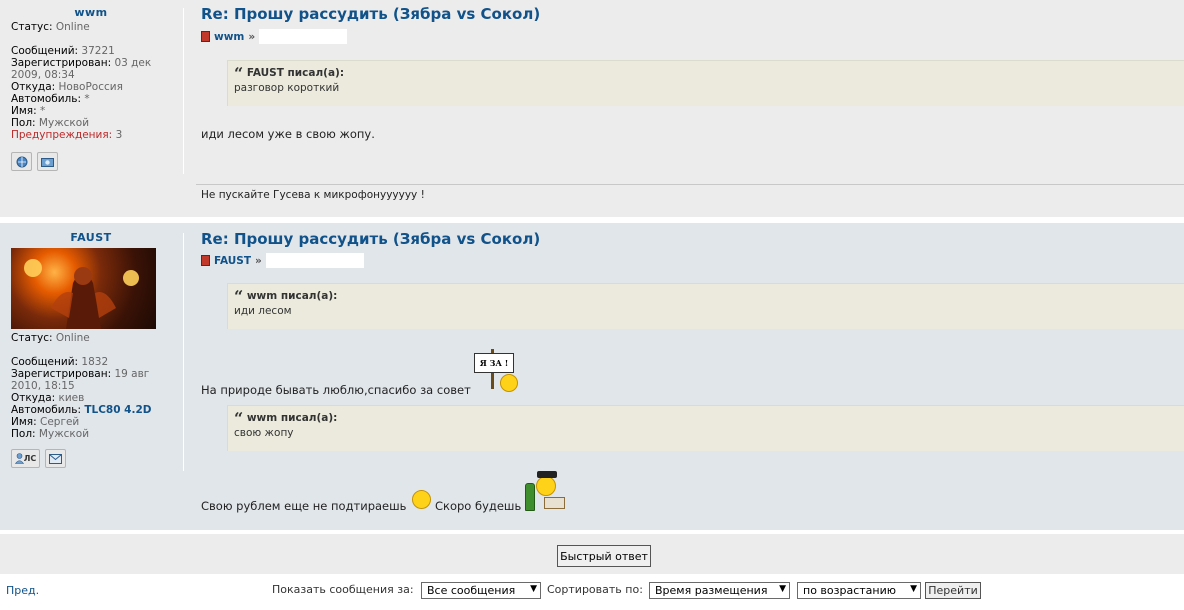 This screenshot has height=610, width=1184. Describe the element at coordinates (478, 506) in the screenshot. I see `post-text: Скоро будешь` at that location.